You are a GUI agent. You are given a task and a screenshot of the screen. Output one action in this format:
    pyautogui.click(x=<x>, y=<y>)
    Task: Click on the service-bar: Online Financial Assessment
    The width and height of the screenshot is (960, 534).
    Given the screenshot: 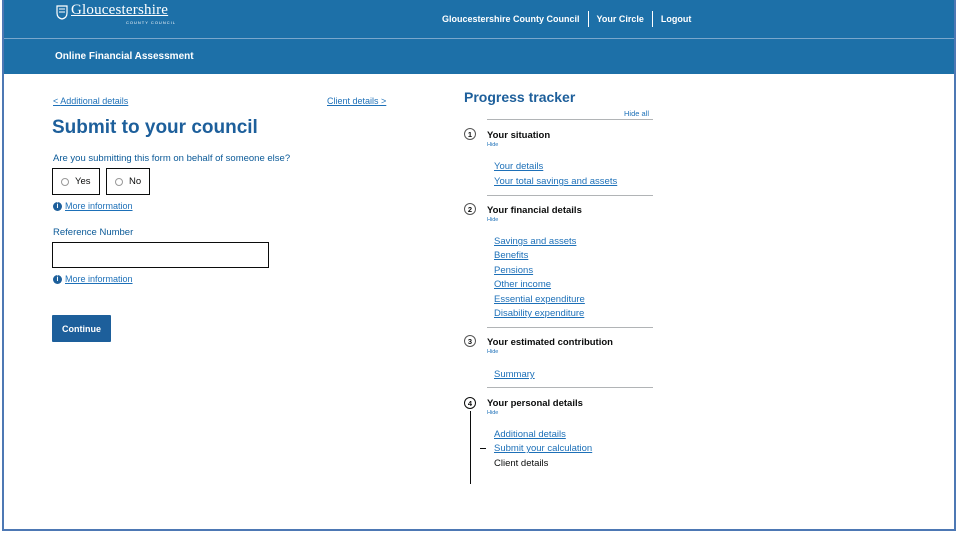 What is the action you would take?
    pyautogui.click(x=479, y=56)
    